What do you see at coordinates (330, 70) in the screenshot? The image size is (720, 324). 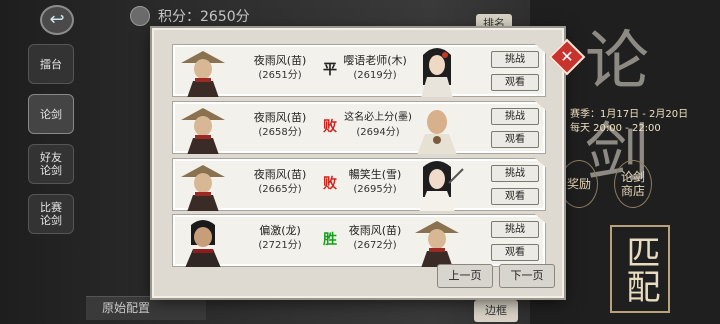 I see `result-badge: 平` at bounding box center [330, 70].